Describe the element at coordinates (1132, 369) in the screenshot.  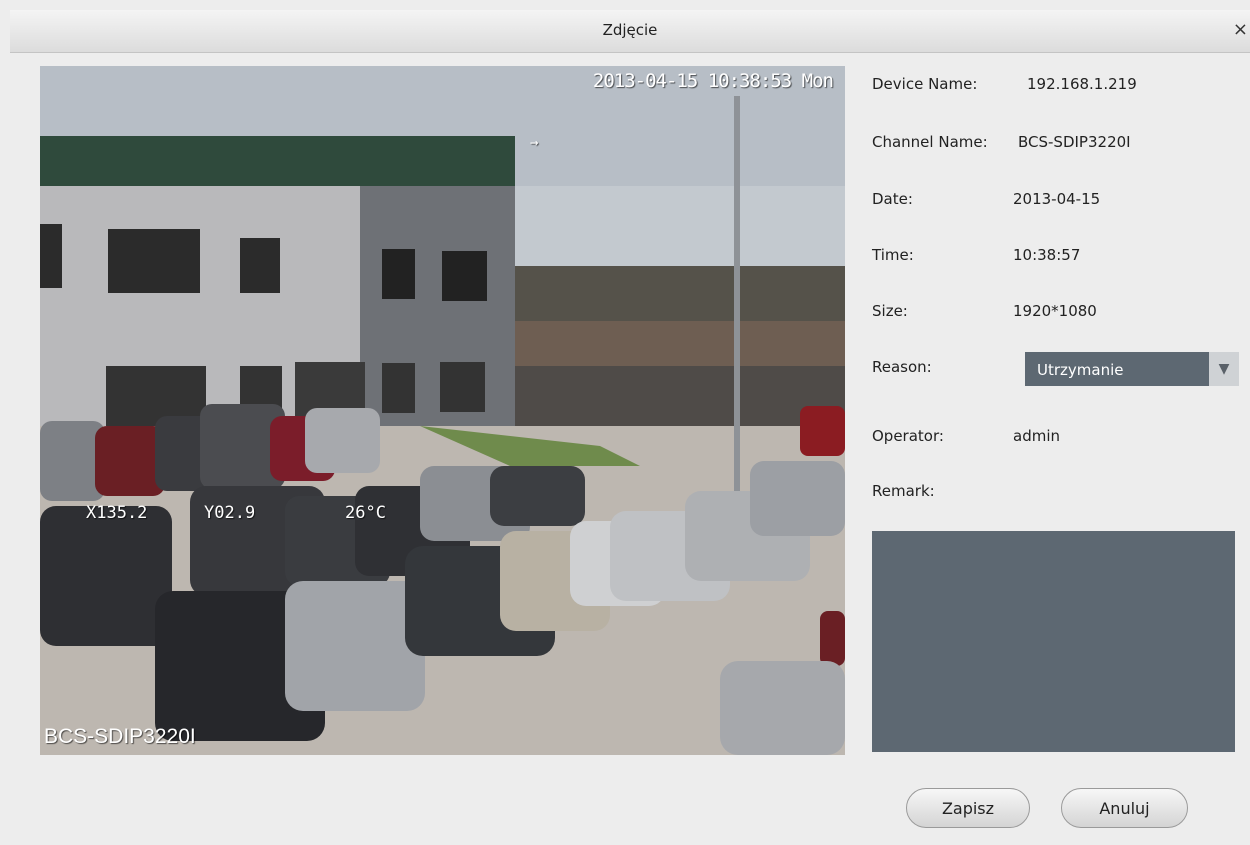
I see `reason-dropdown: Utrzymanie ▼` at that location.